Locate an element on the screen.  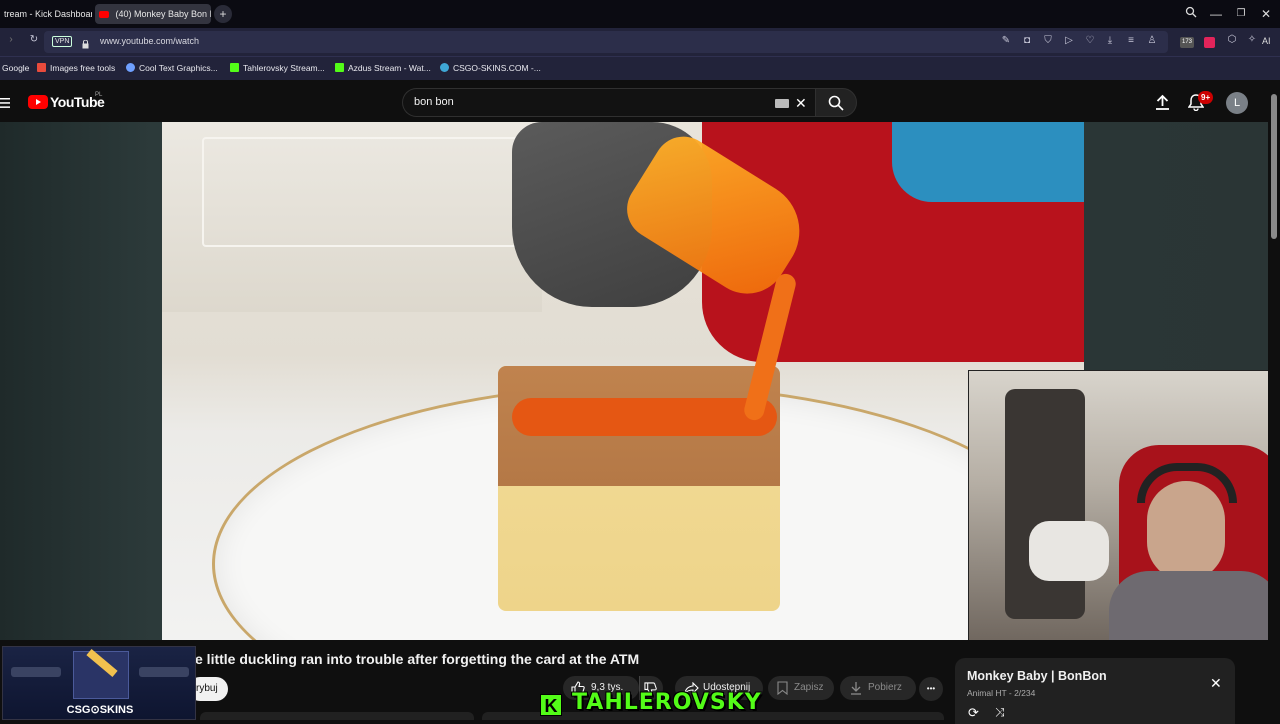
shuffle-icon: ⤨ is located at coordinates (1000, 712).